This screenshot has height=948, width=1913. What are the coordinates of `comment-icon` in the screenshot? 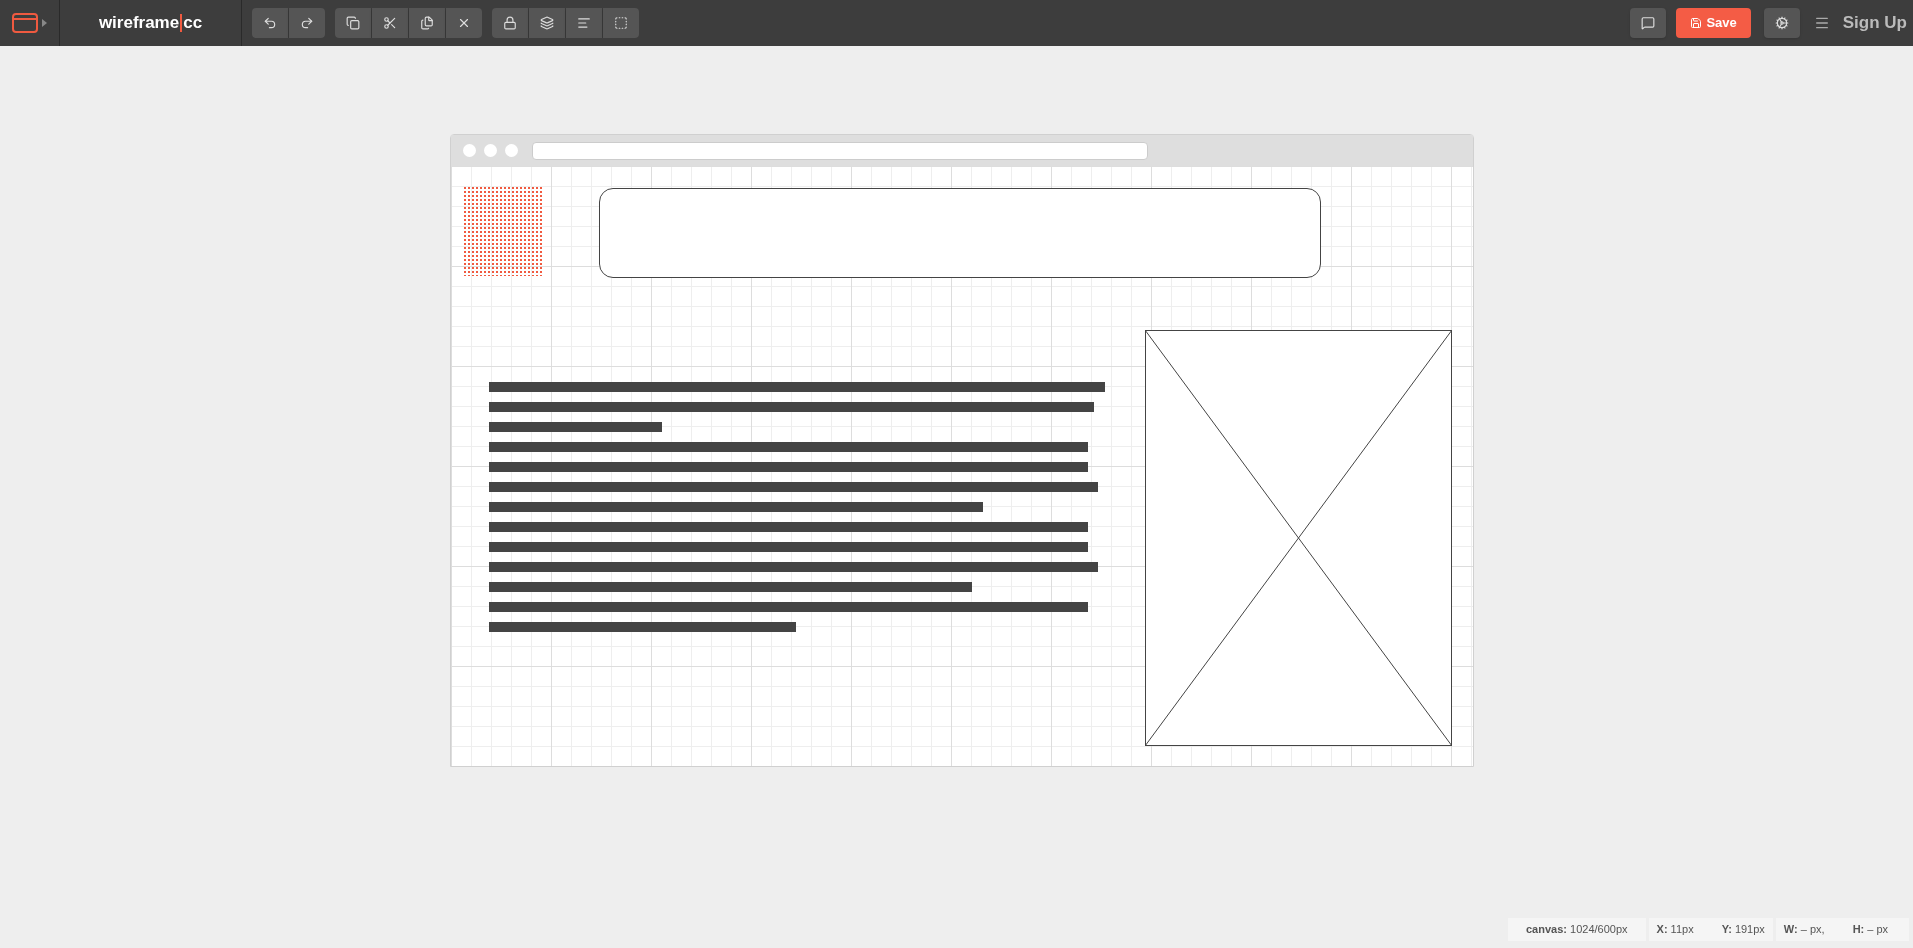 It's located at (1648, 23).